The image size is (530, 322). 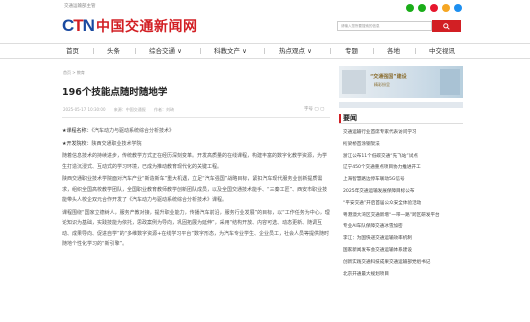 What do you see at coordinates (129, 109) in the screenshot?
I see `article-source: 来源：中国交通报` at bounding box center [129, 109].